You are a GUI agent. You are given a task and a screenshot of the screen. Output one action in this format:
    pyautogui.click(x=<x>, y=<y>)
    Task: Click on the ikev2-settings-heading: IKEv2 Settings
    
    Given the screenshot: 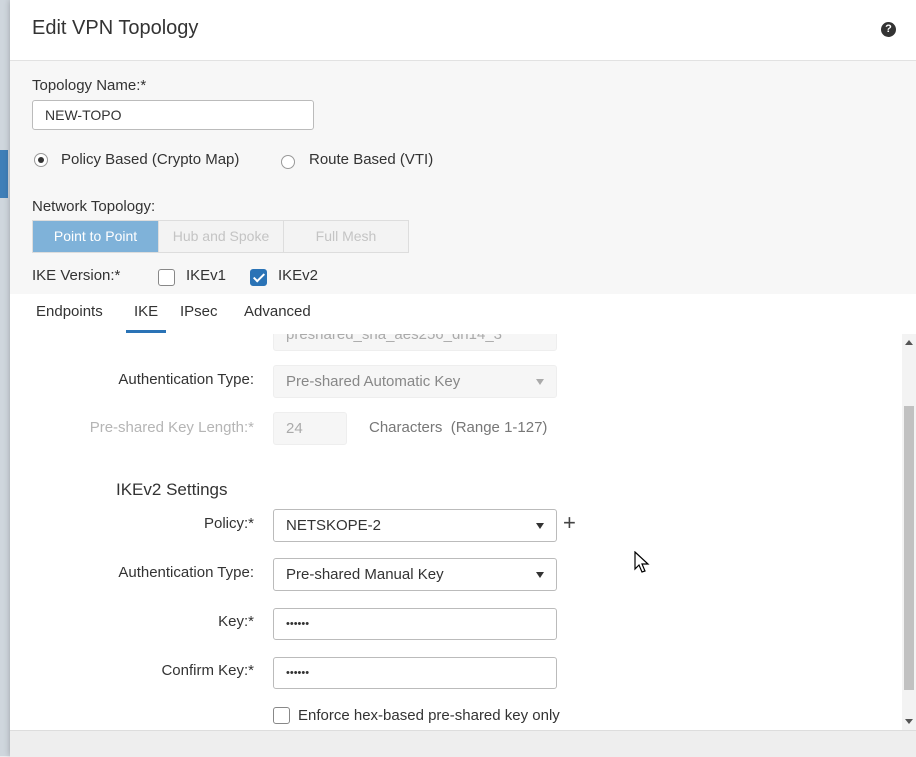 What is the action you would take?
    pyautogui.click(x=172, y=489)
    